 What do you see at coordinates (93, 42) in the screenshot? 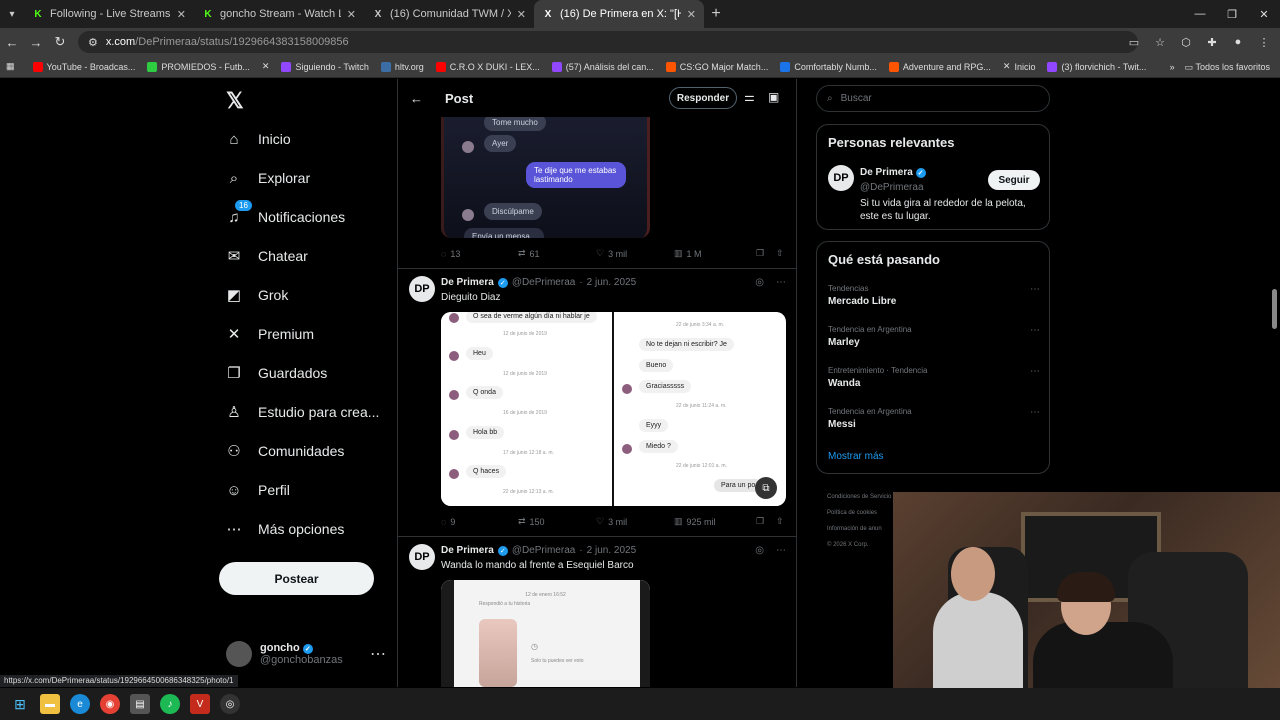
I see `site-info-icon: ⚙` at bounding box center [93, 42].